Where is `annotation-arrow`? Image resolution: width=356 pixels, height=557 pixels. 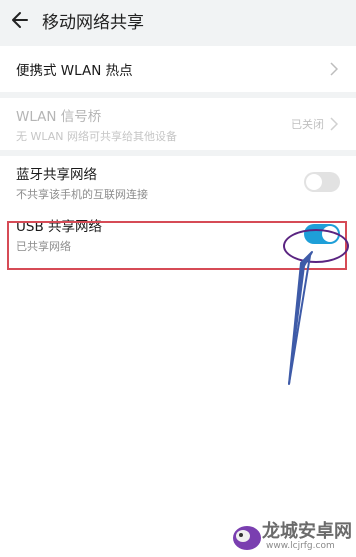 annotation-arrow is located at coordinates (300, 318).